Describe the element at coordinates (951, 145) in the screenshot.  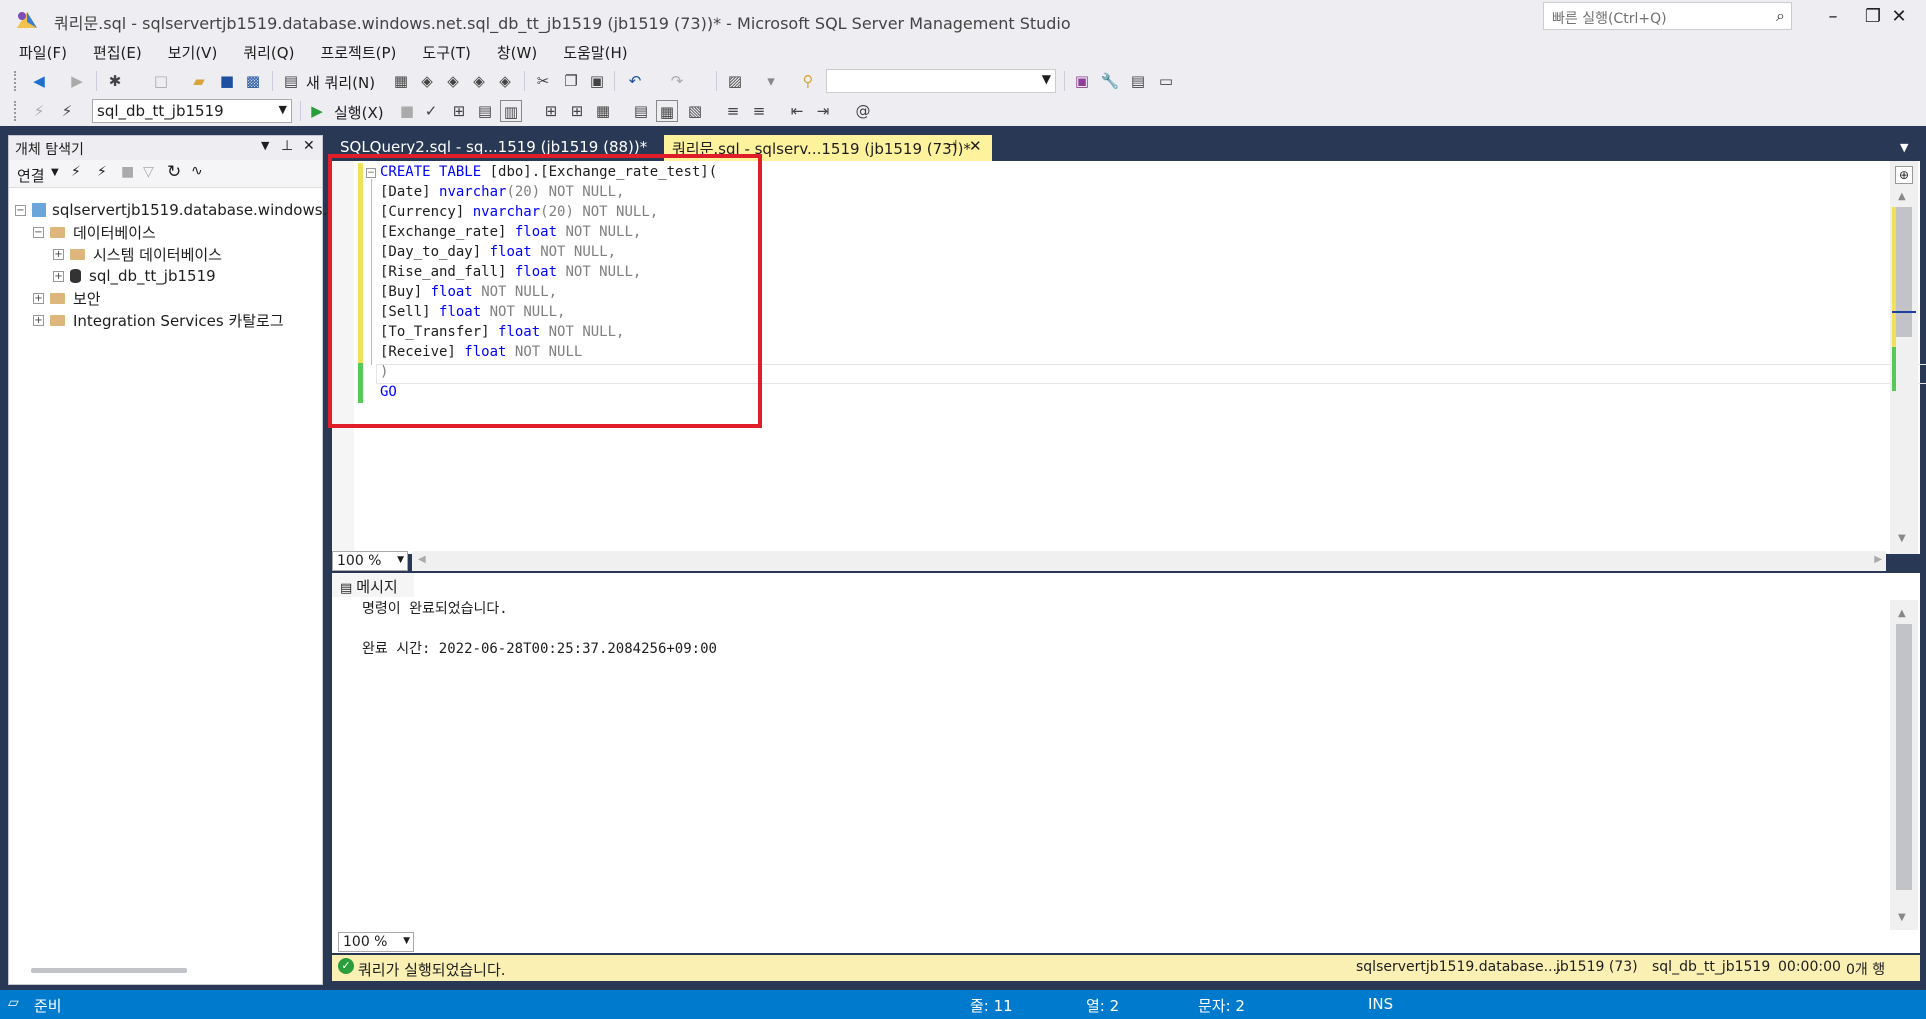
I see `pin-icon: ⊣` at that location.